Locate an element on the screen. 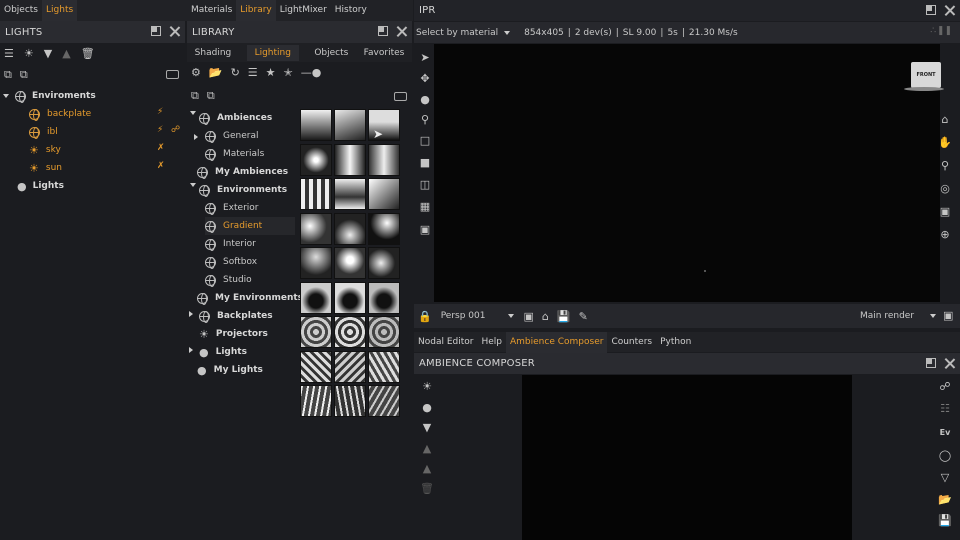 This screenshot has width=960, height=540. tab-lighting: Lighting is located at coordinates (272, 52).